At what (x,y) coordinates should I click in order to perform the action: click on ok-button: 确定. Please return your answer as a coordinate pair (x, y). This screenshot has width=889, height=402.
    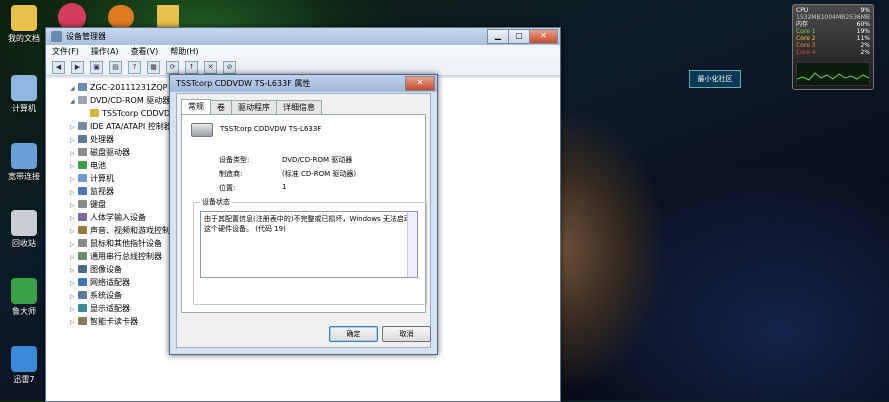
    Looking at the image, I should click on (353, 334).